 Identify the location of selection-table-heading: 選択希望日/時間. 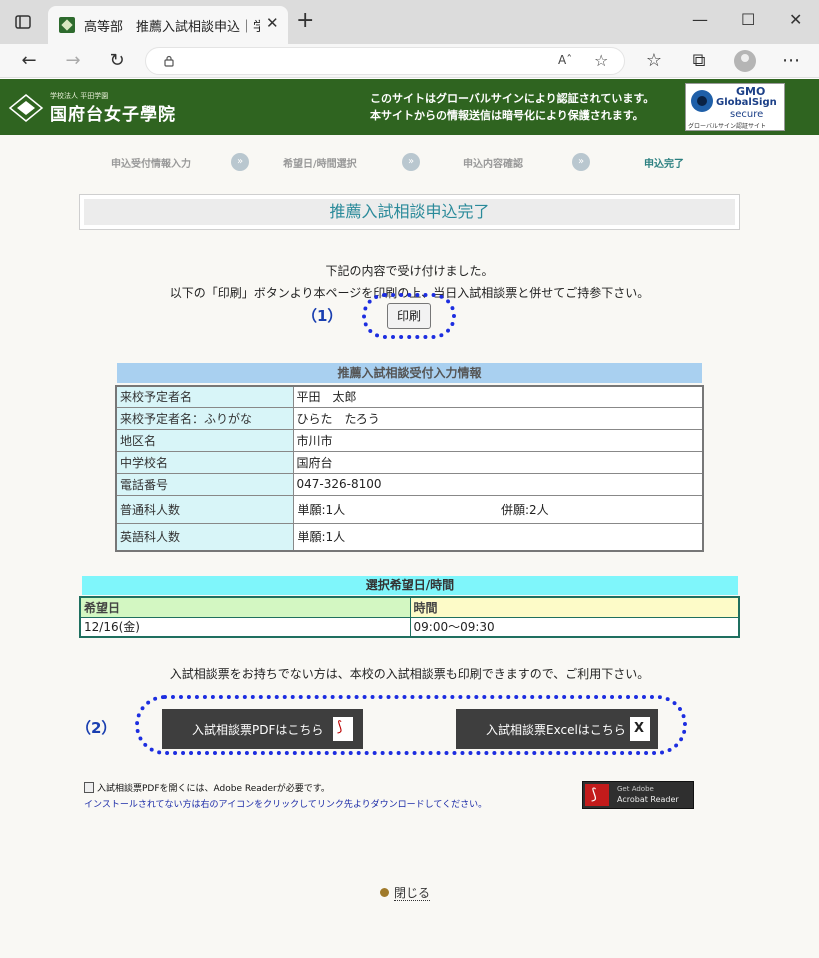
(410, 585).